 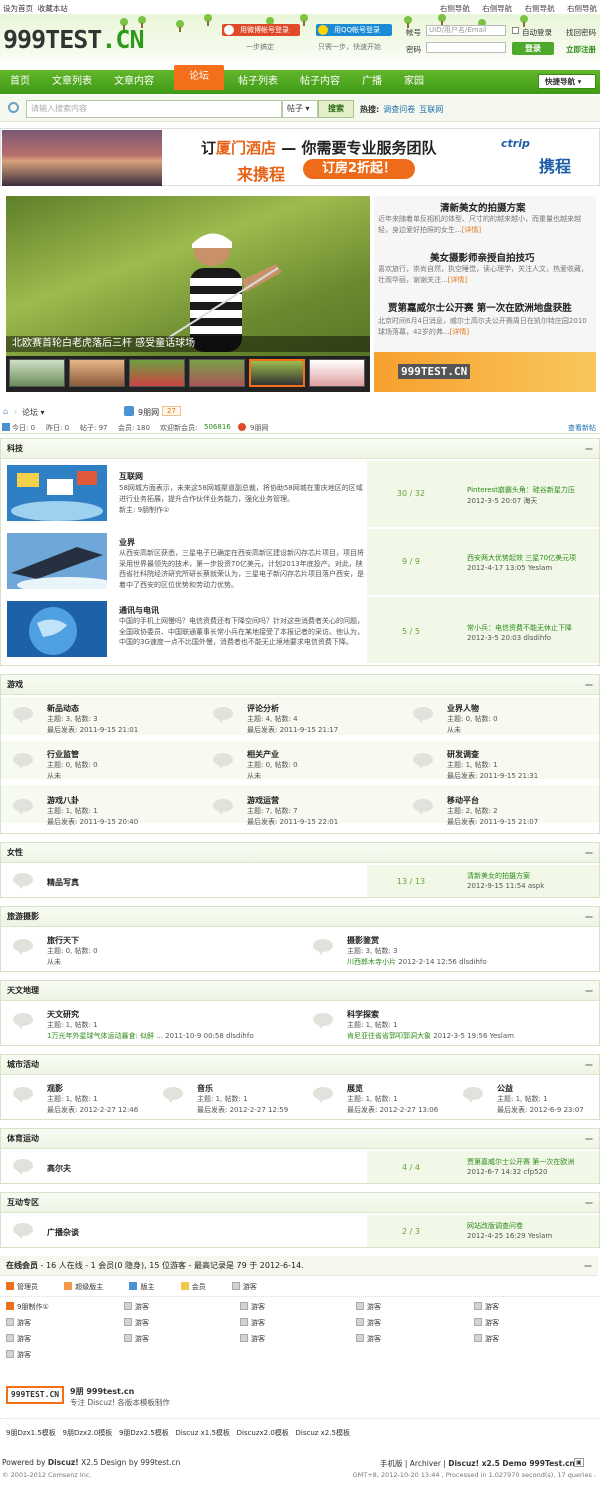 What do you see at coordinates (520, 1162) in the screenshot?
I see `last-post-link: 贾第嘉威尔士公开赛 第一次在欧洲` at bounding box center [520, 1162].